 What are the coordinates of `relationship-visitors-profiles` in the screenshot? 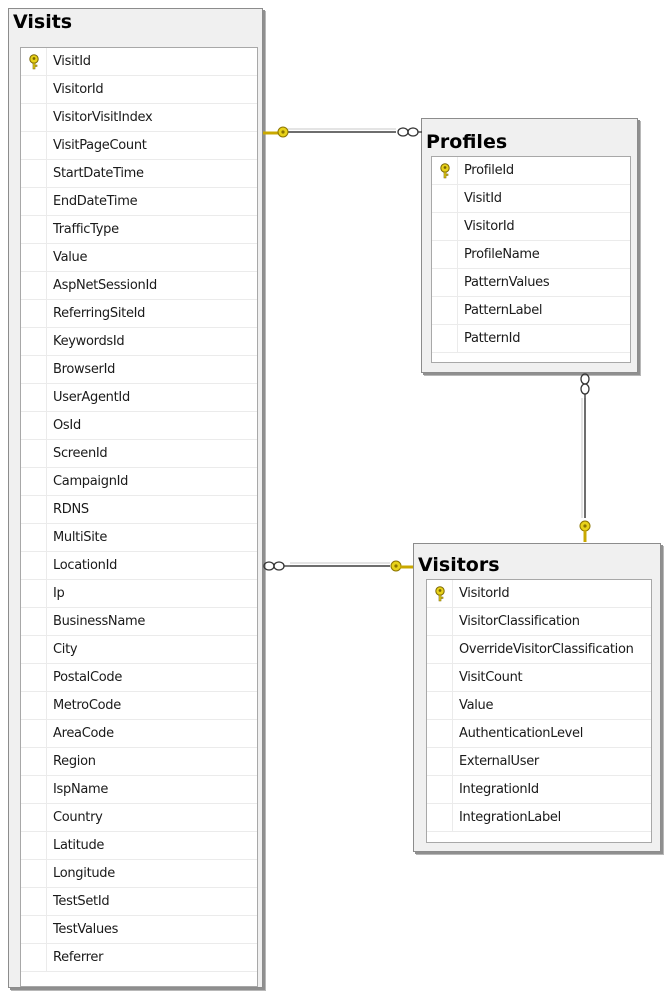 It's located at (585, 457).